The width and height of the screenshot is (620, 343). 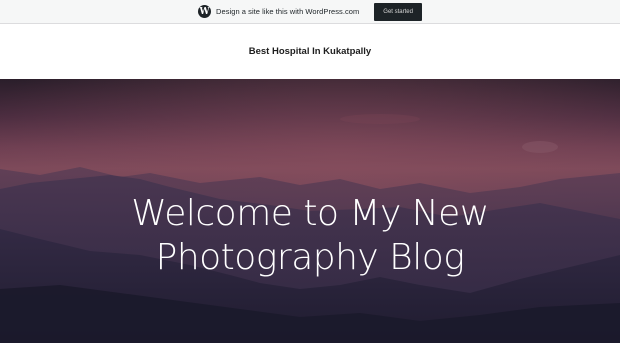 What do you see at coordinates (310, 257) in the screenshot?
I see `hero-title-line-2: Photography Blog` at bounding box center [310, 257].